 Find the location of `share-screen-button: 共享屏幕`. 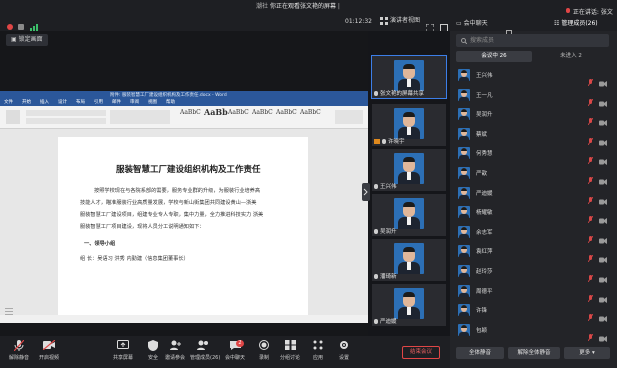

share-screen-button: 共享屏幕 is located at coordinates (123, 353).